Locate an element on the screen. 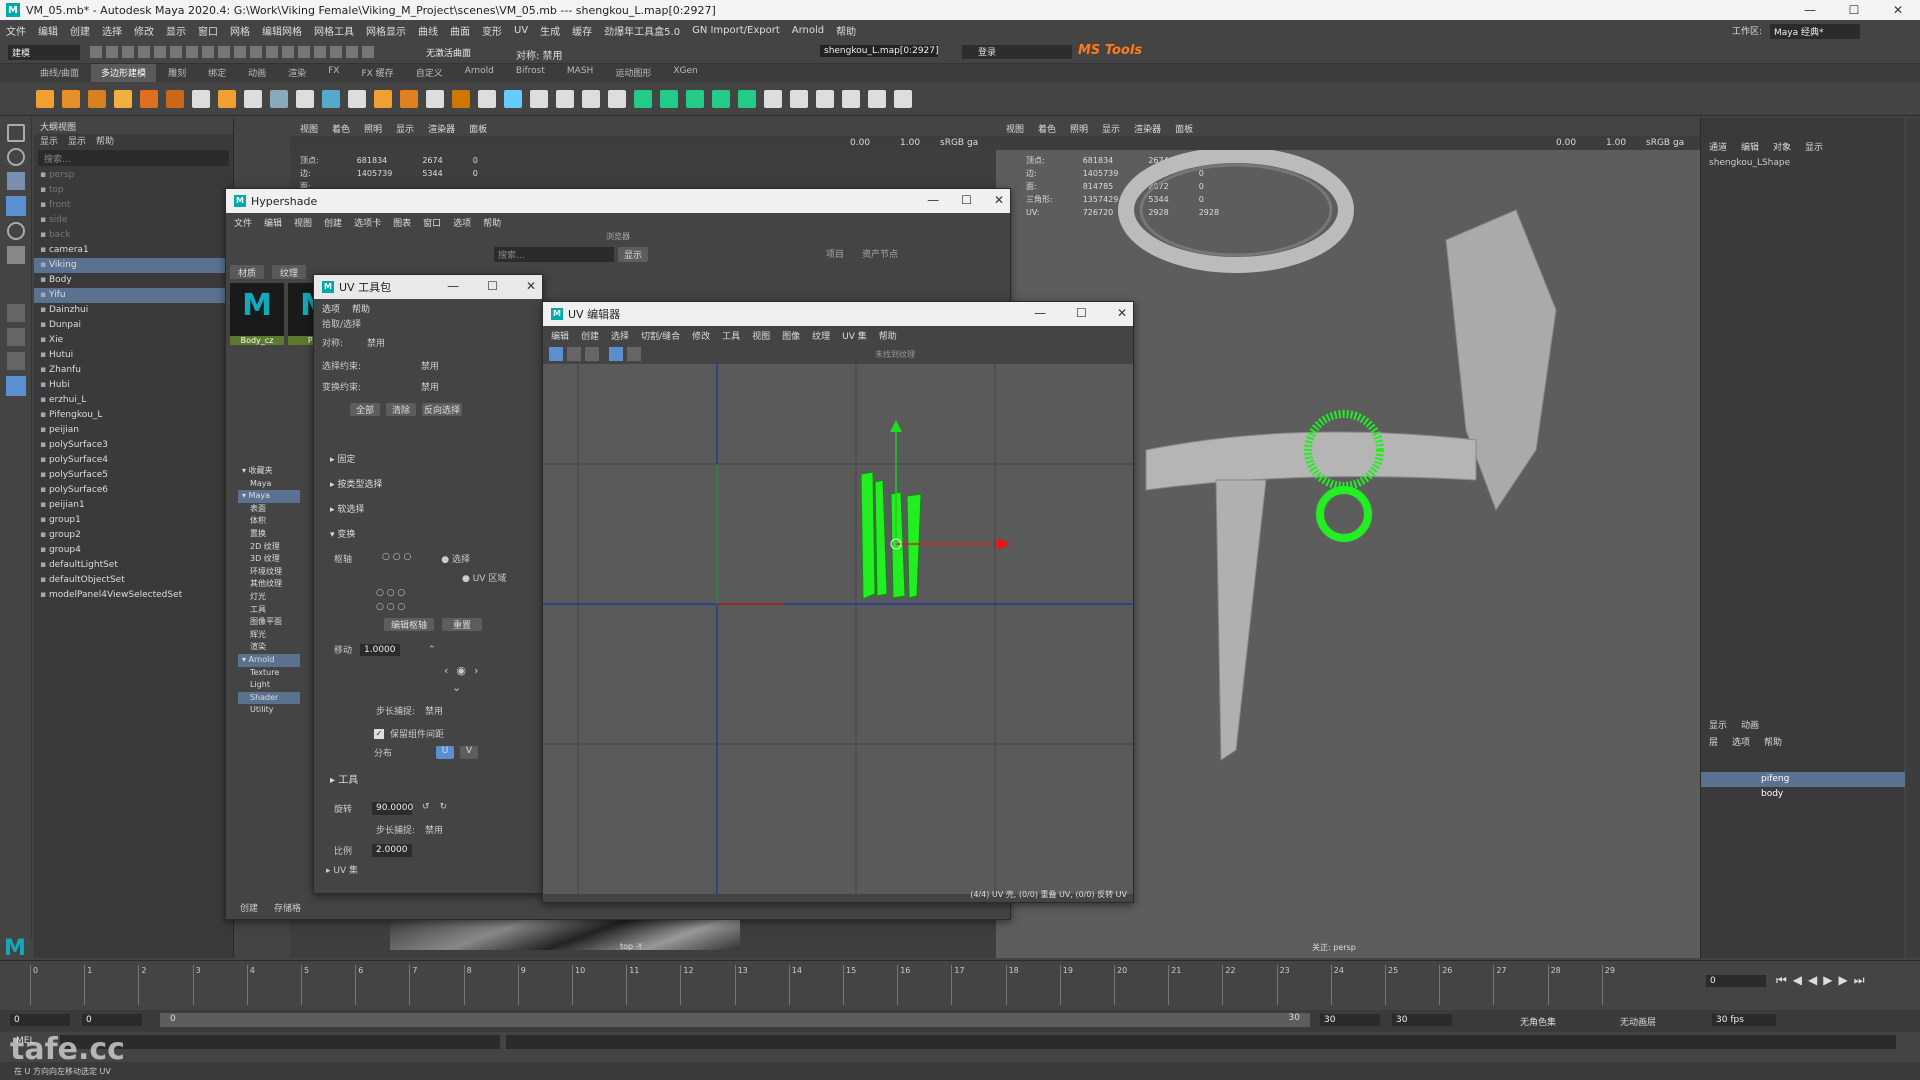  layer-row: pifeng is located at coordinates (1803, 779).